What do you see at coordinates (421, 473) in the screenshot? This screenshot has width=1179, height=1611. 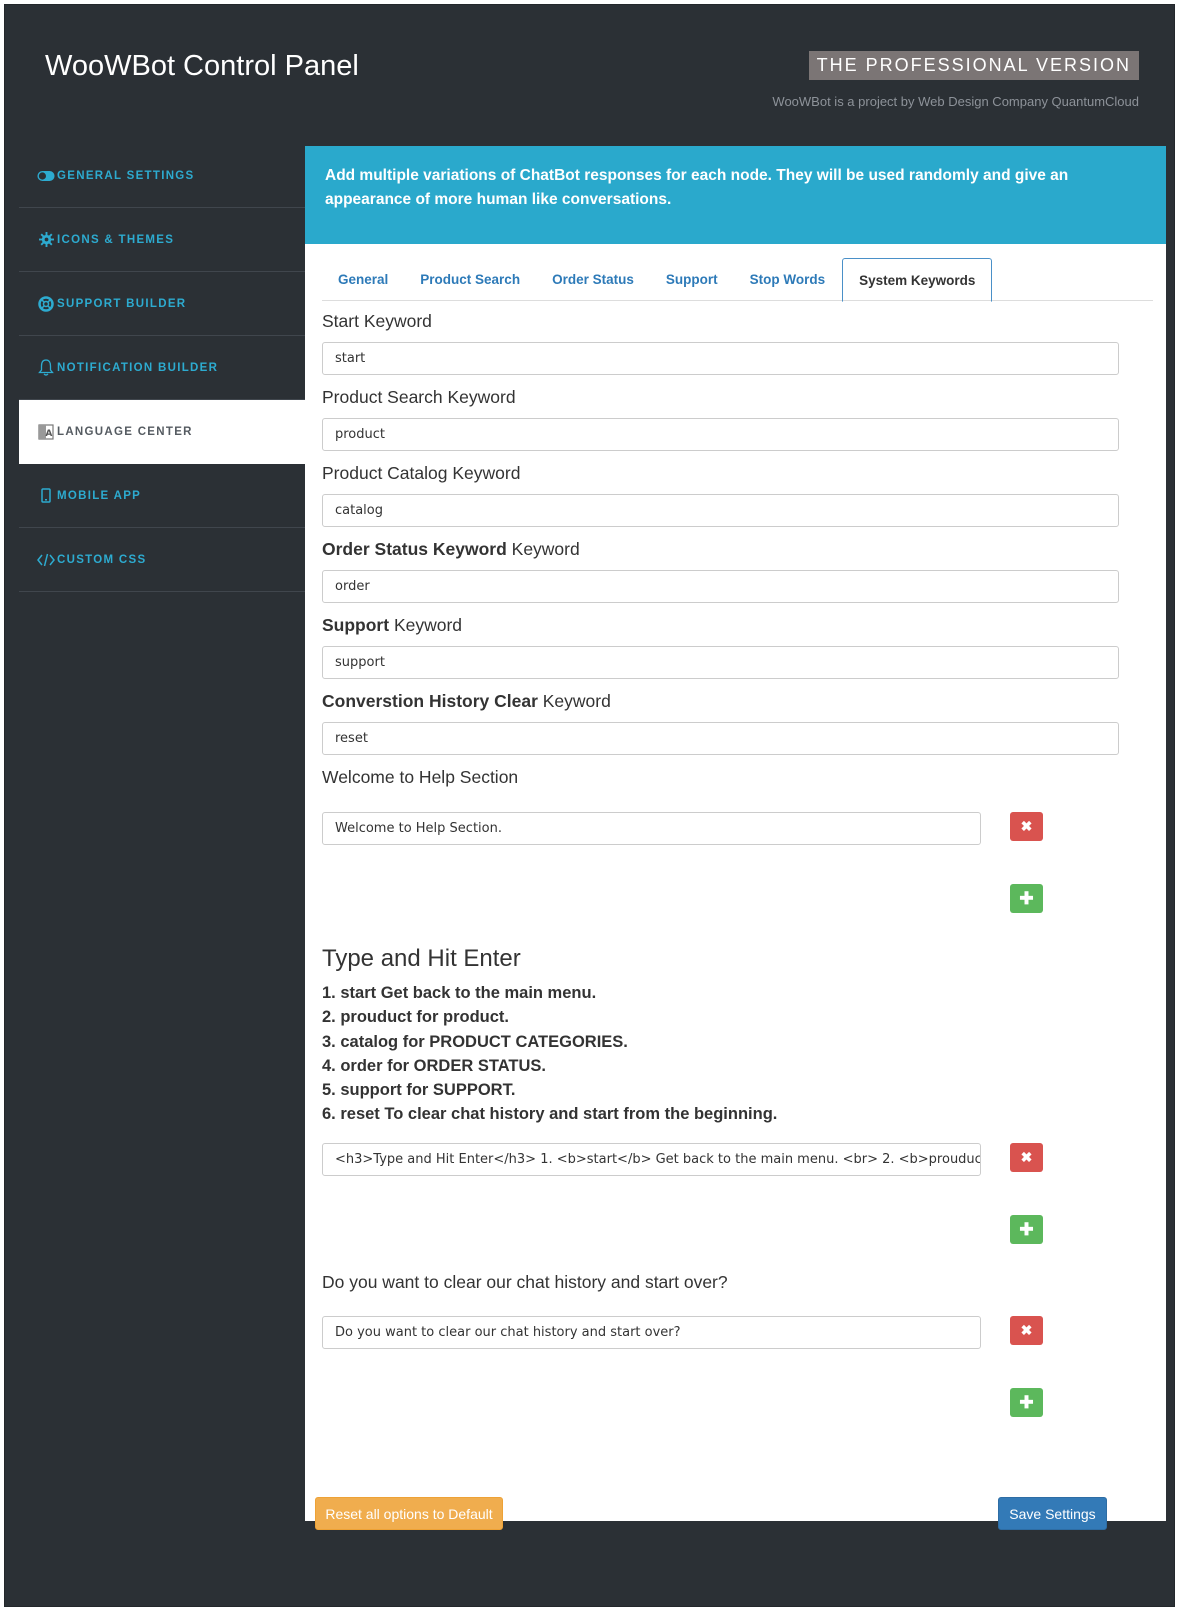 I see `product-catalog-keyword-label: Product Catalog Keyword` at bounding box center [421, 473].